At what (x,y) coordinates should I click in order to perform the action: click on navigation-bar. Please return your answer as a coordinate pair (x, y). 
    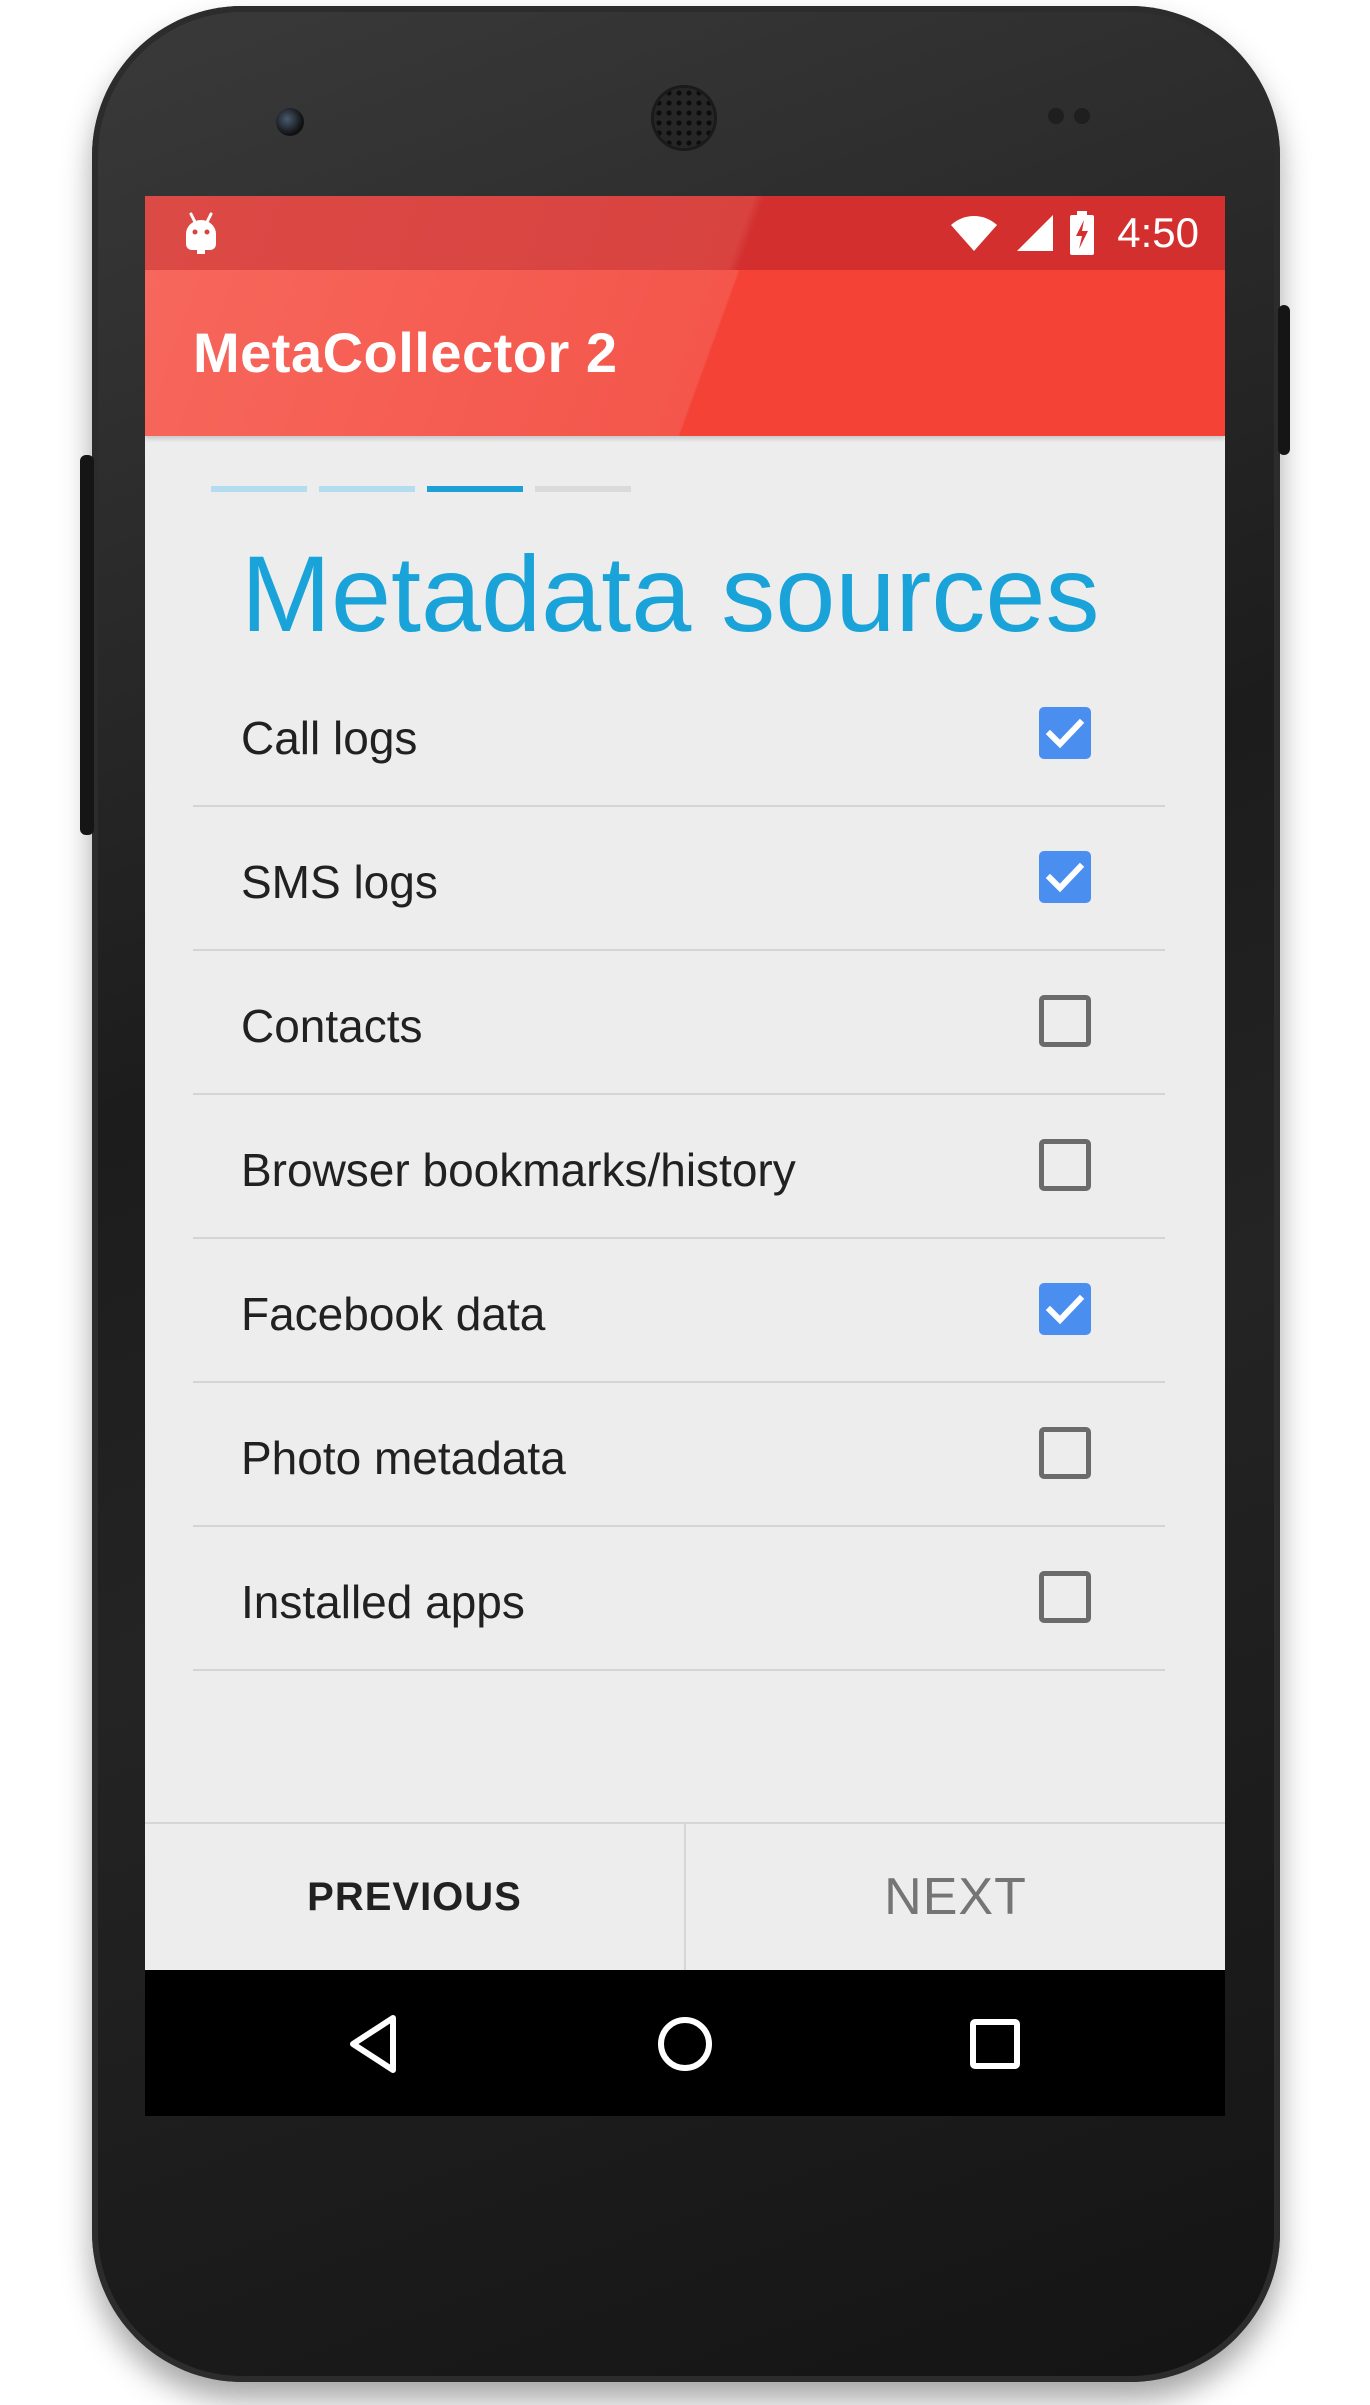
    Looking at the image, I should click on (685, 2043).